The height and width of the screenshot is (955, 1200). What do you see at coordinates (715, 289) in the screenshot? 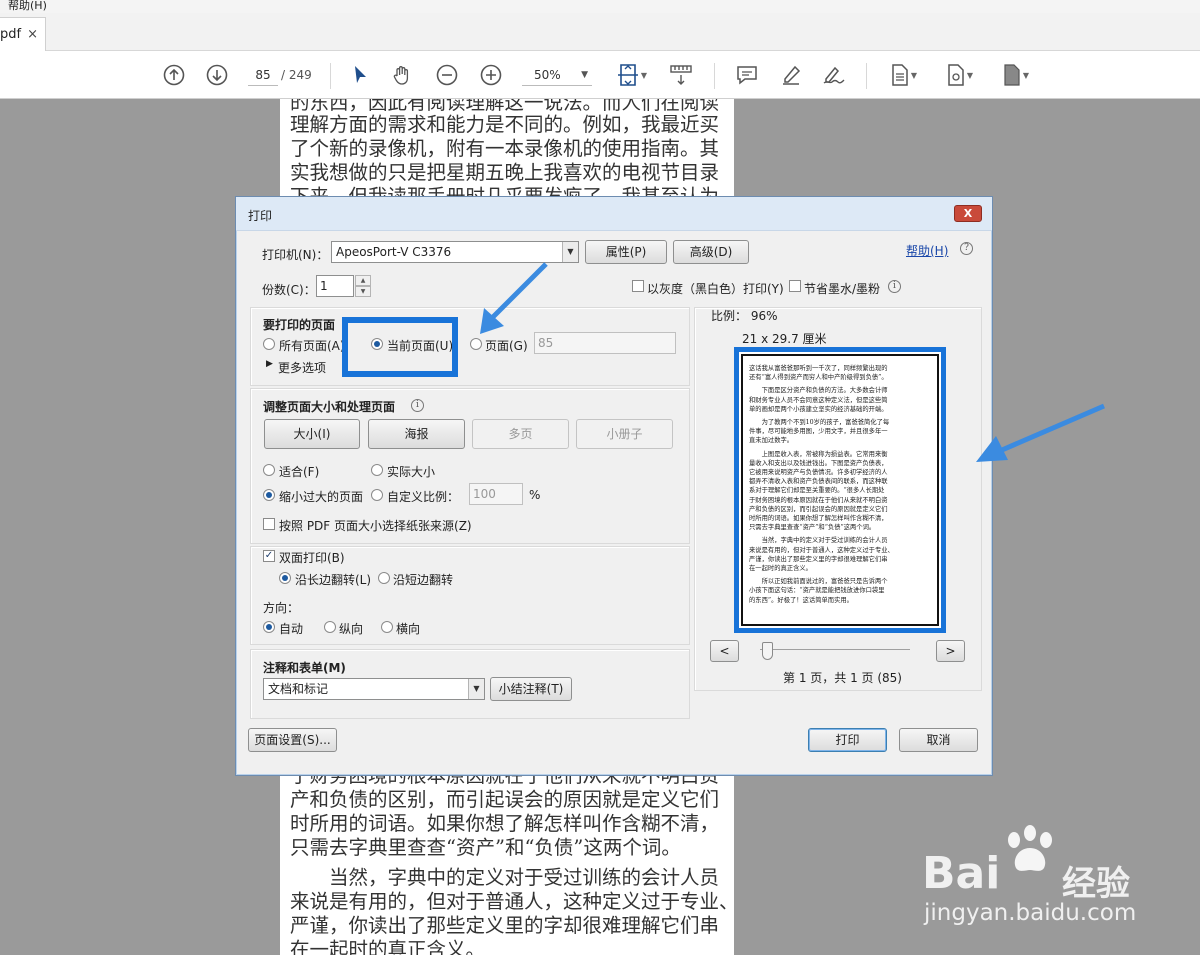
I see `grayscale-label: 以灰度（黑白色）打印(Y)` at bounding box center [715, 289].